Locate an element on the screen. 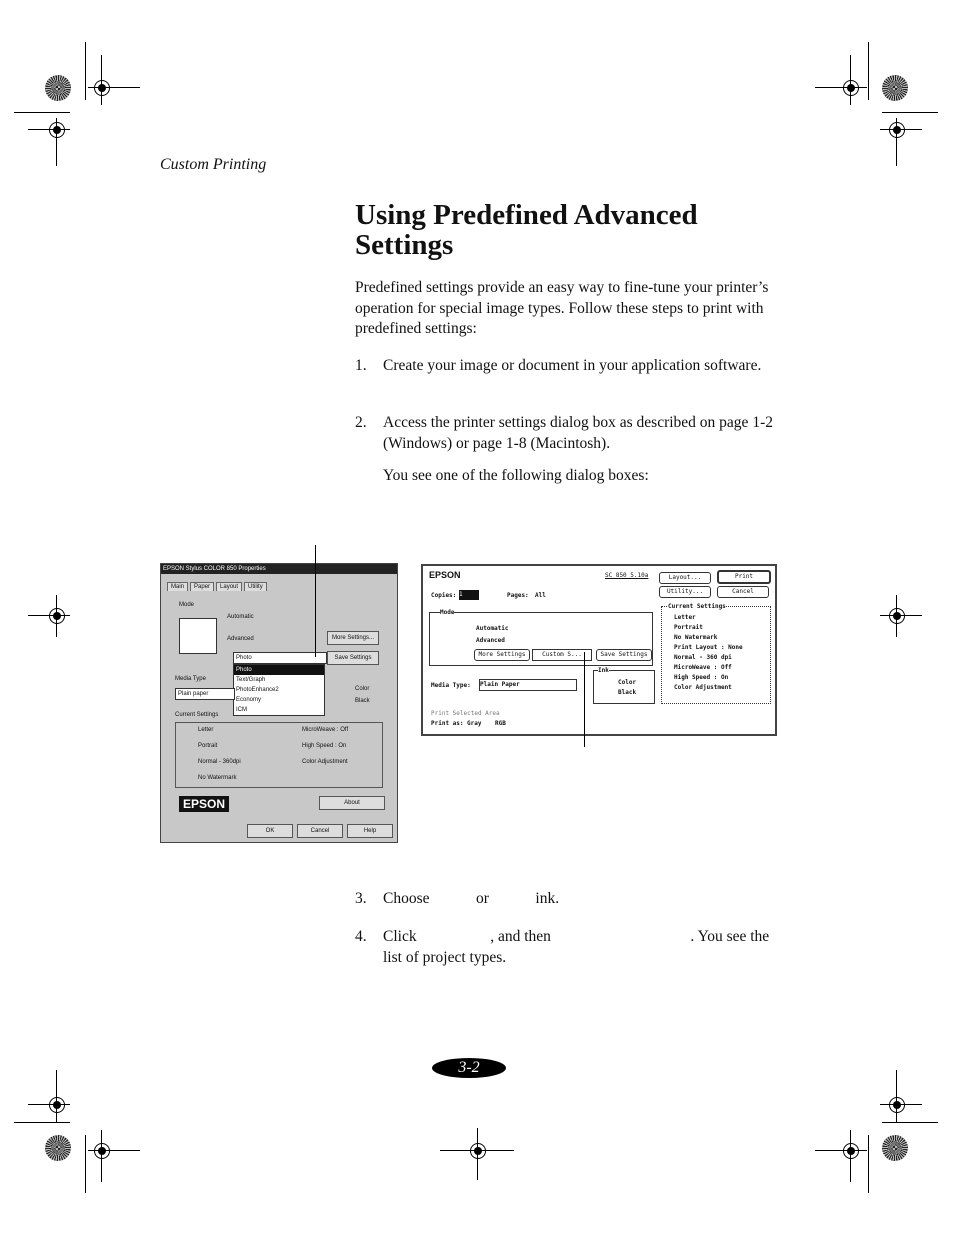  step-3: 3. Choose or ink. is located at coordinates (565, 899).